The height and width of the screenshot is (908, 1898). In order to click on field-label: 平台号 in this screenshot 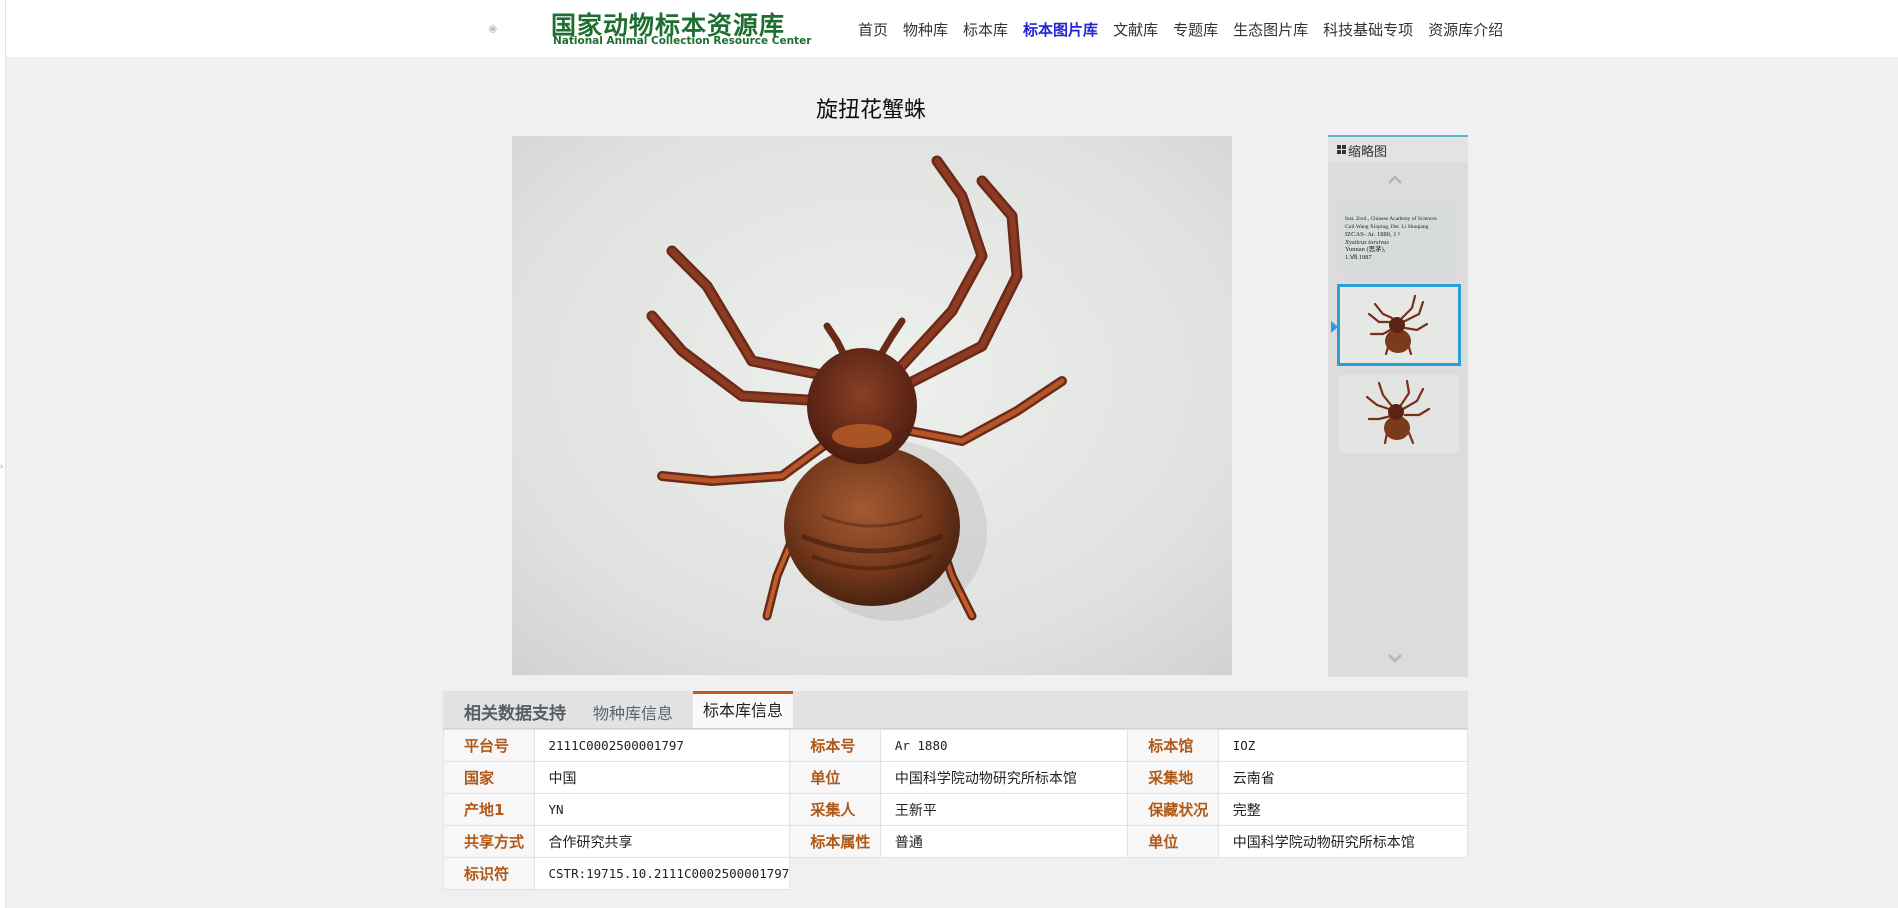, I will do `click(489, 745)`.